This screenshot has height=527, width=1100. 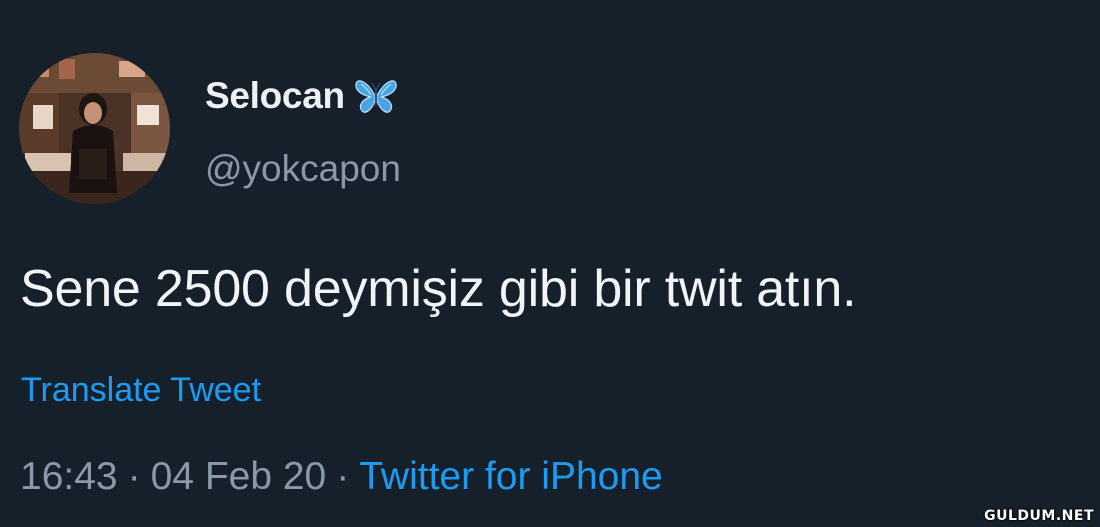 What do you see at coordinates (438, 289) in the screenshot?
I see `tweet-text: Sene 2500 deymişiz gibi bir twit atın.` at bounding box center [438, 289].